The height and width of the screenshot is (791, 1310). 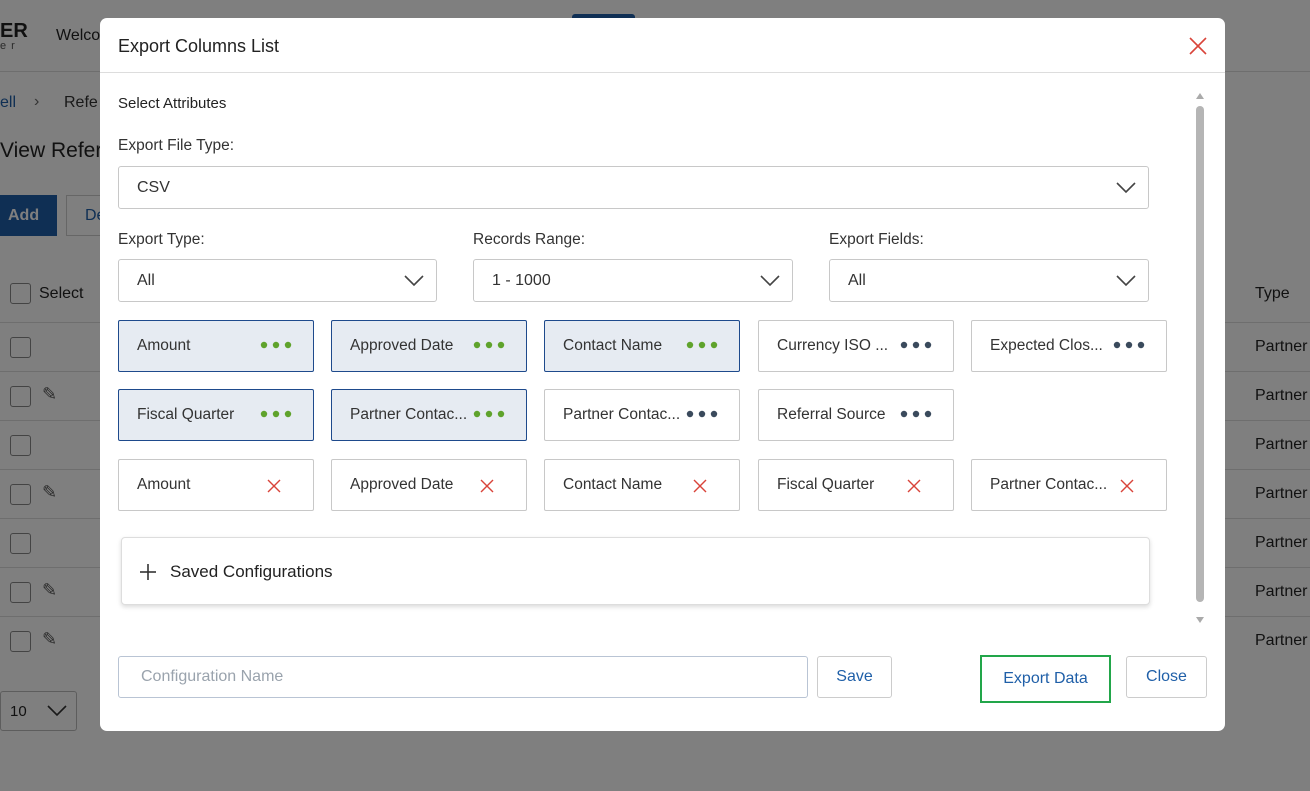 I want to click on export-fields-value: All, so click(x=857, y=280).